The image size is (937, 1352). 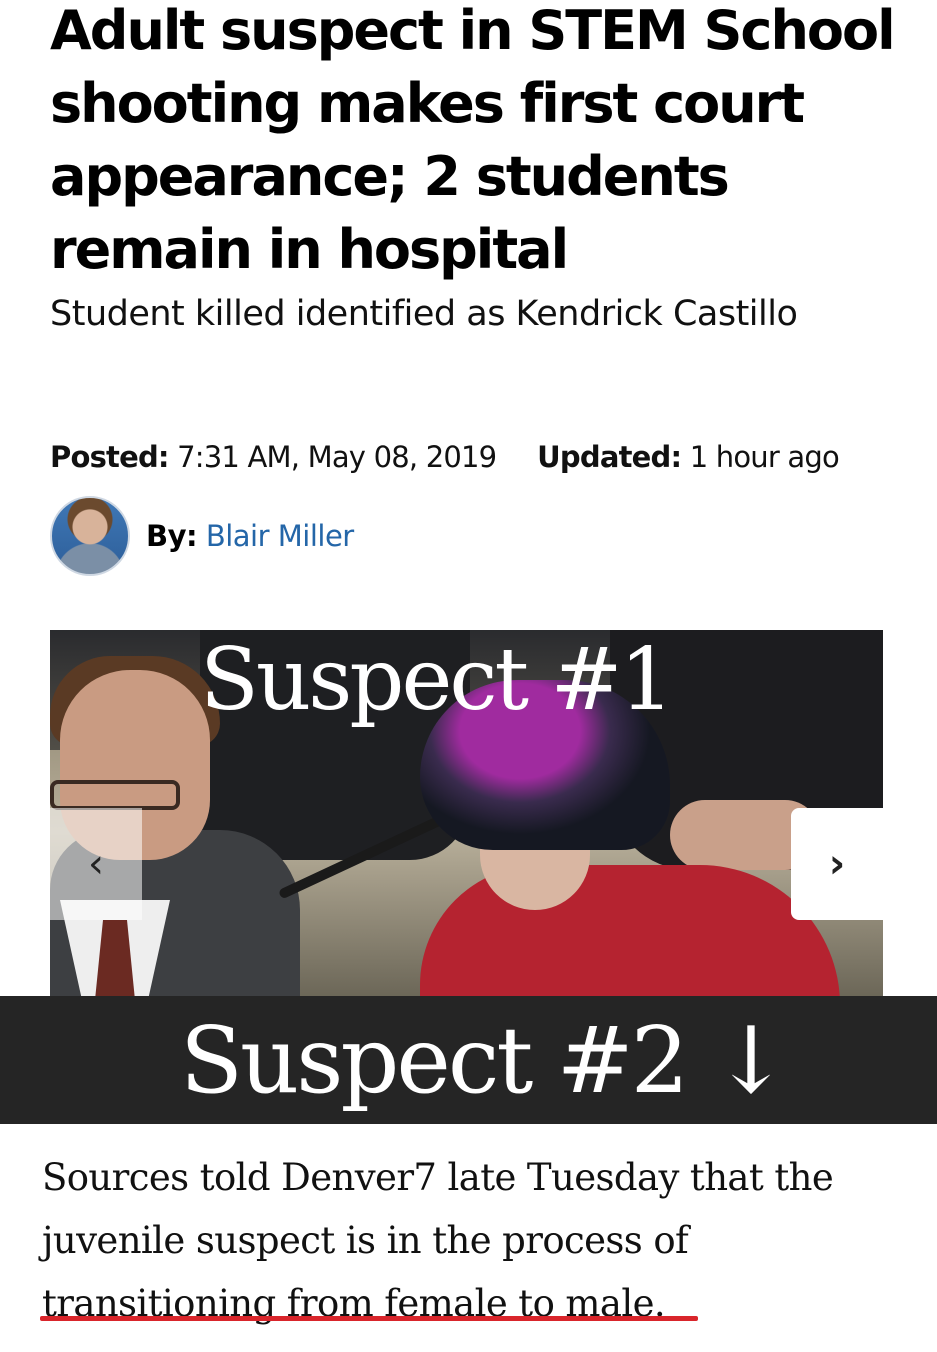 What do you see at coordinates (110, 457) in the screenshot?
I see `posted-label: Posted:` at bounding box center [110, 457].